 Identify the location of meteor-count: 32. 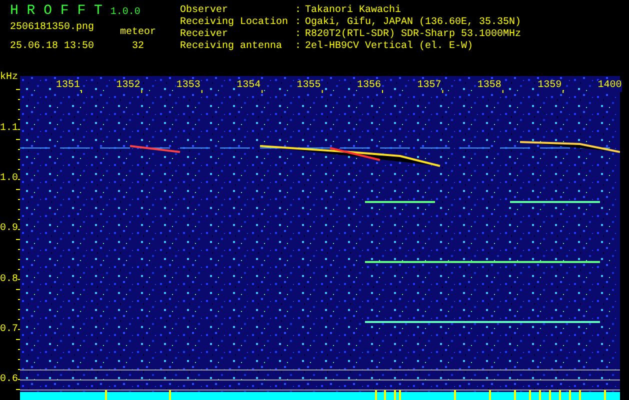
(138, 47).